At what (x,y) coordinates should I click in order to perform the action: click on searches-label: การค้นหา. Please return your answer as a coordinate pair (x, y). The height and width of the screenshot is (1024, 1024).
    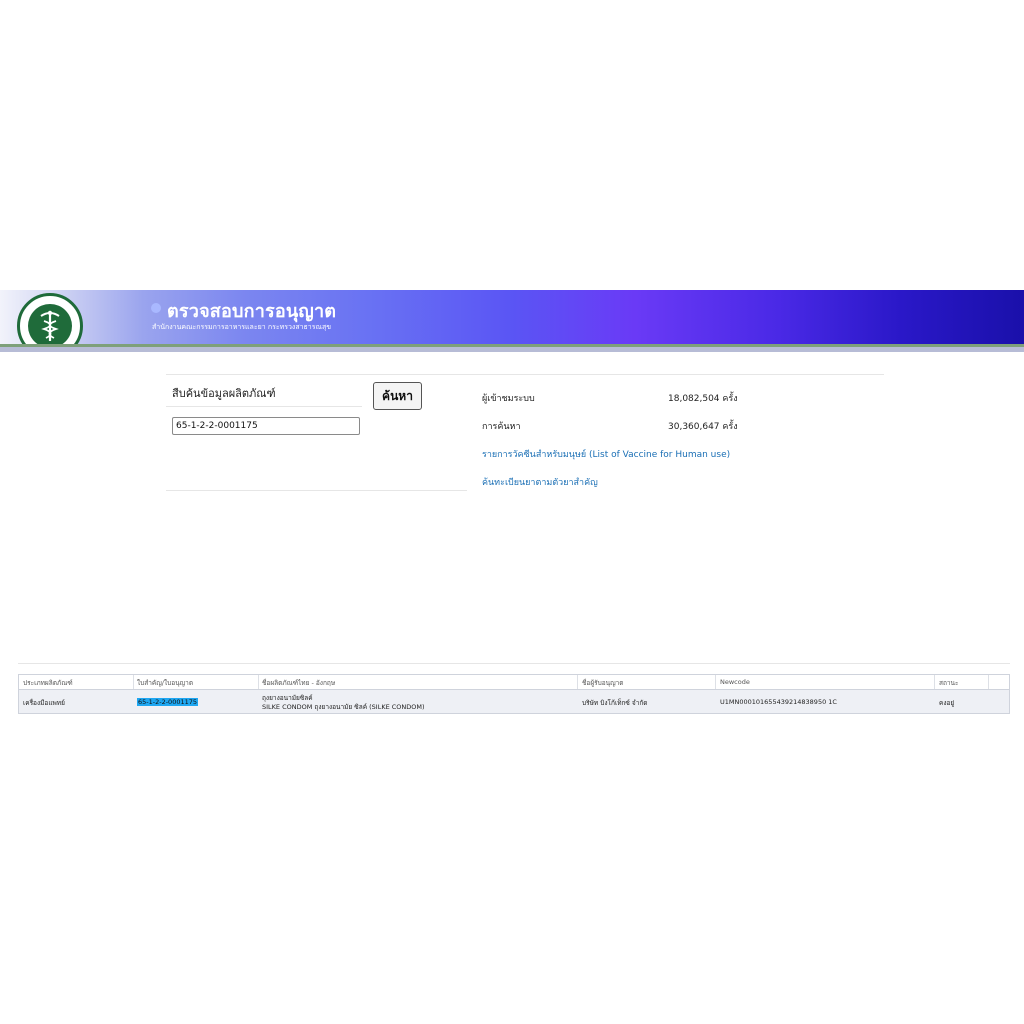
    Looking at the image, I should click on (501, 427).